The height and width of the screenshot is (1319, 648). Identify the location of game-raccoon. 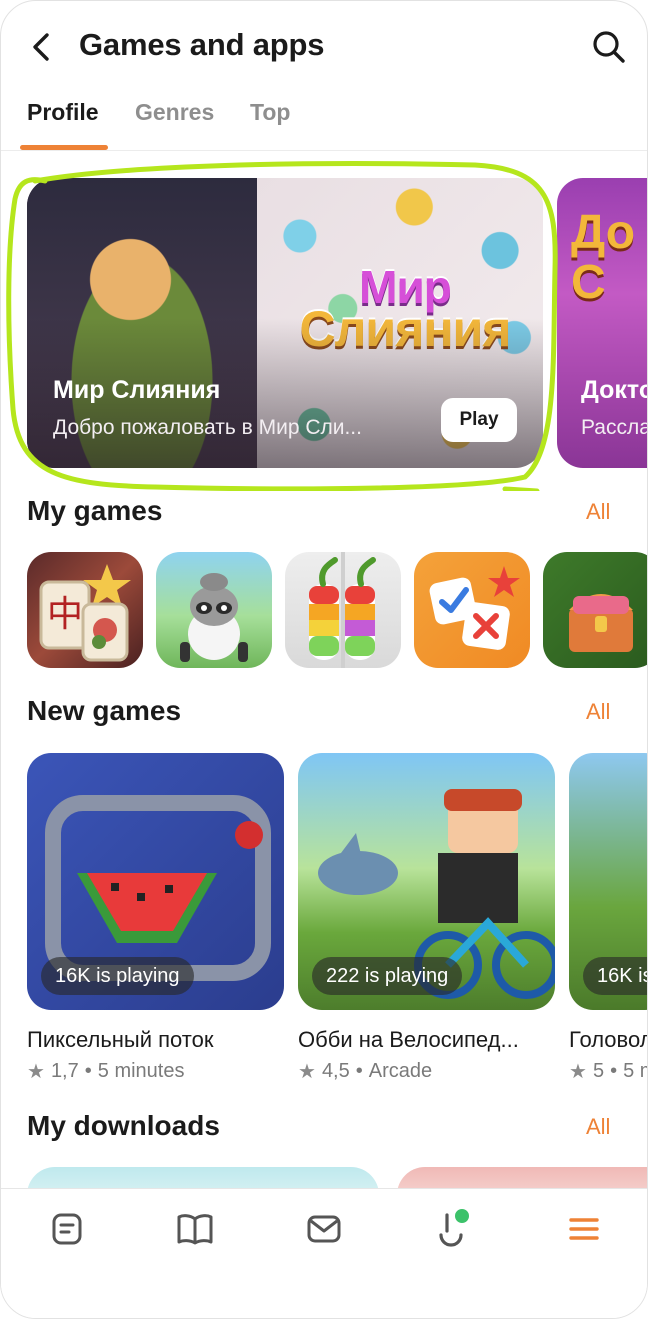
(214, 610).